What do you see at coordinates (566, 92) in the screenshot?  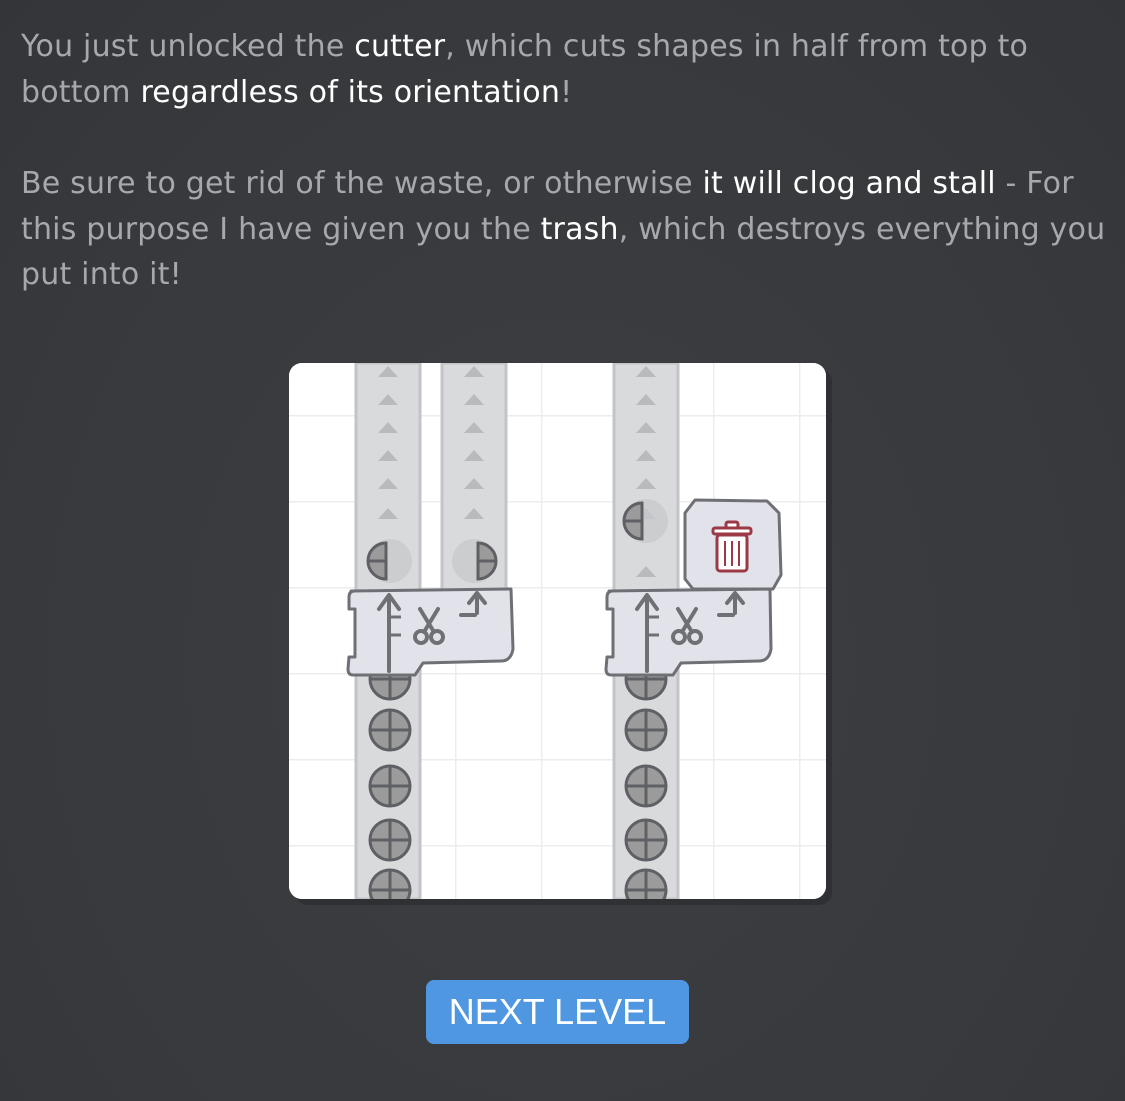 I see `message-text: !` at bounding box center [566, 92].